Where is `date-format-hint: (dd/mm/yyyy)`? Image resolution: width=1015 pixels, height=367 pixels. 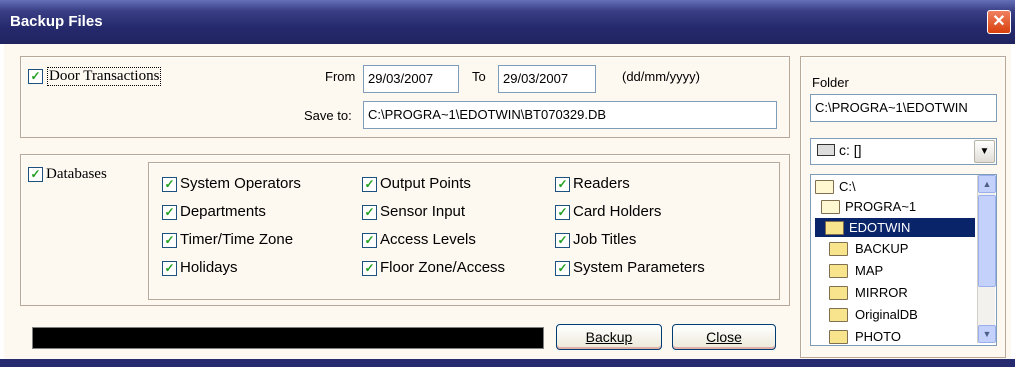 date-format-hint: (dd/mm/yyyy) is located at coordinates (661, 76).